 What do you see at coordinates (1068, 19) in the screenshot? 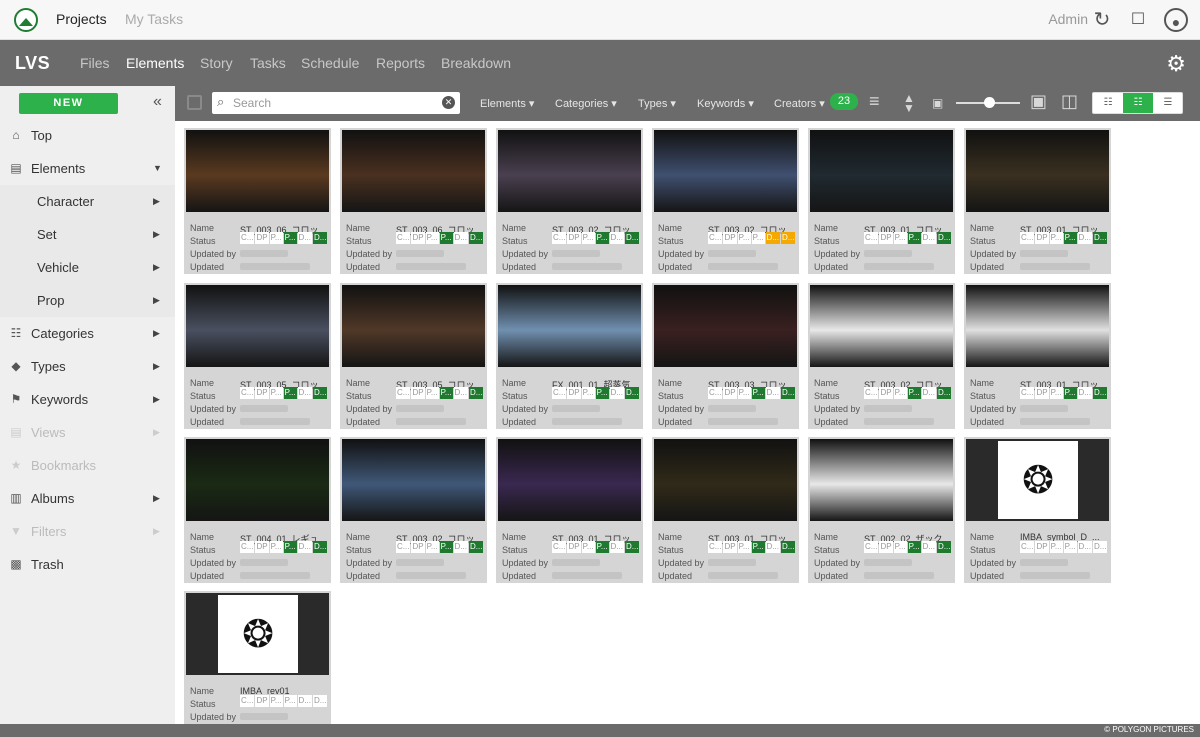
I see `admin-user-link: Admin` at bounding box center [1068, 19].